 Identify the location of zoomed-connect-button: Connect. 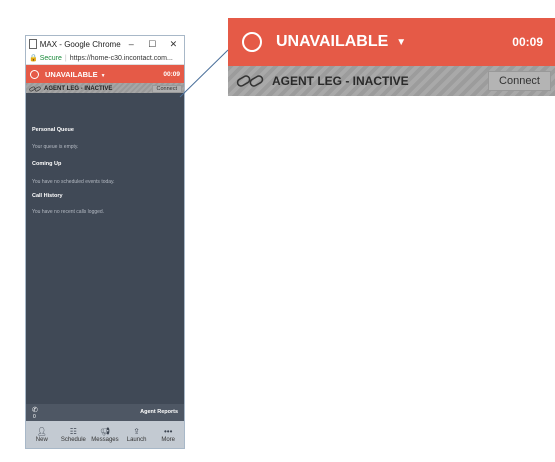
(519, 81).